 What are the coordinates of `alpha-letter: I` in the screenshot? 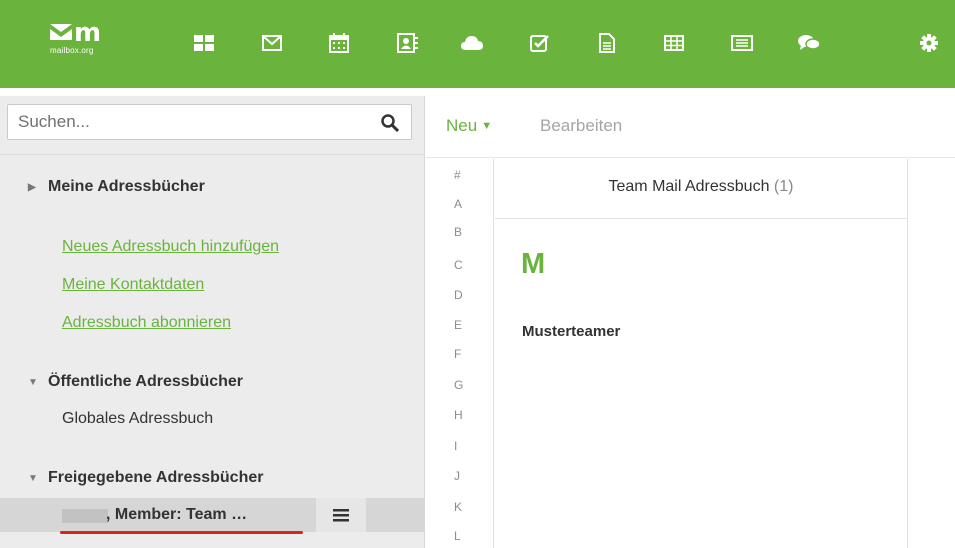 It's located at (455, 446).